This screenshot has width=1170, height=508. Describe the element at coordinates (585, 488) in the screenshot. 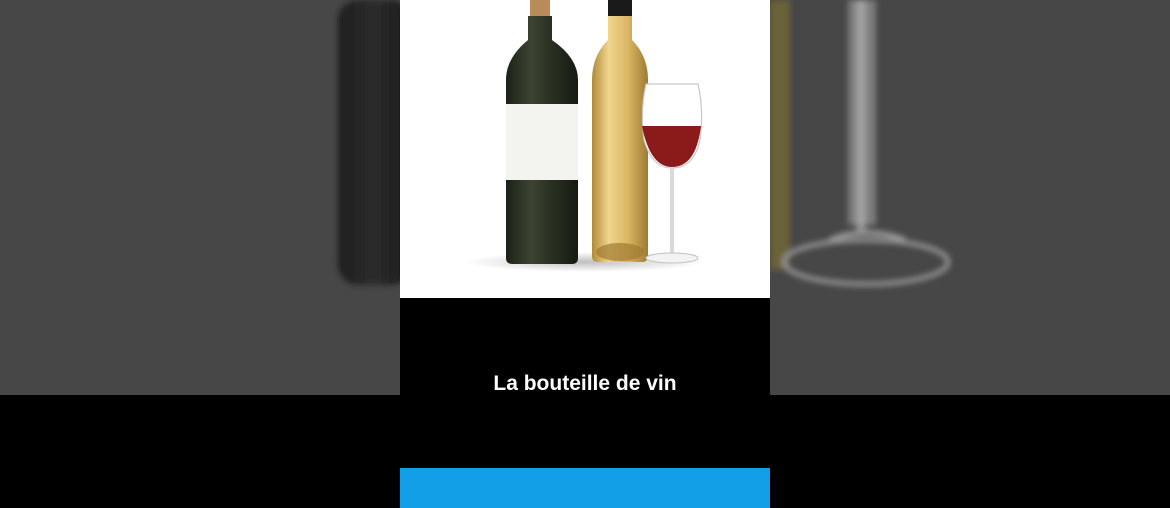

I see `bottom-bar` at that location.